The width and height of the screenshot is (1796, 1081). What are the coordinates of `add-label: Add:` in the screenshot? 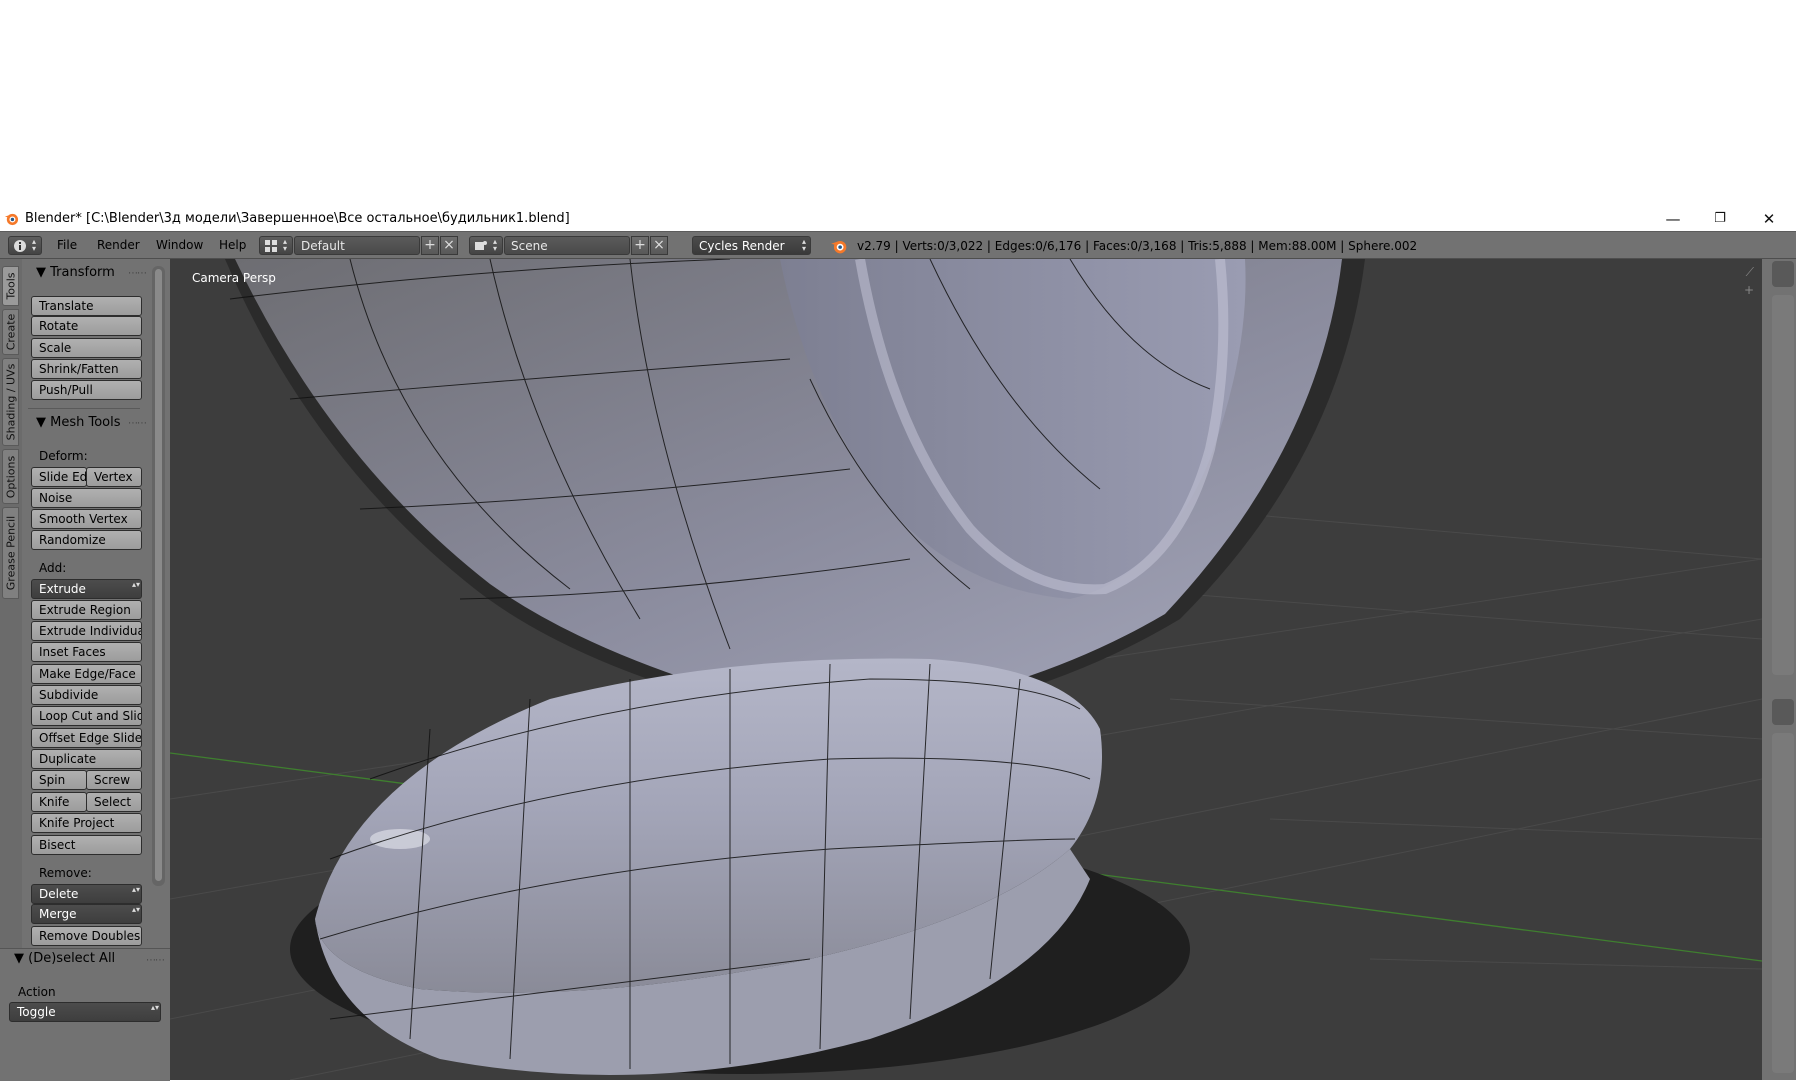 It's located at (53, 568).